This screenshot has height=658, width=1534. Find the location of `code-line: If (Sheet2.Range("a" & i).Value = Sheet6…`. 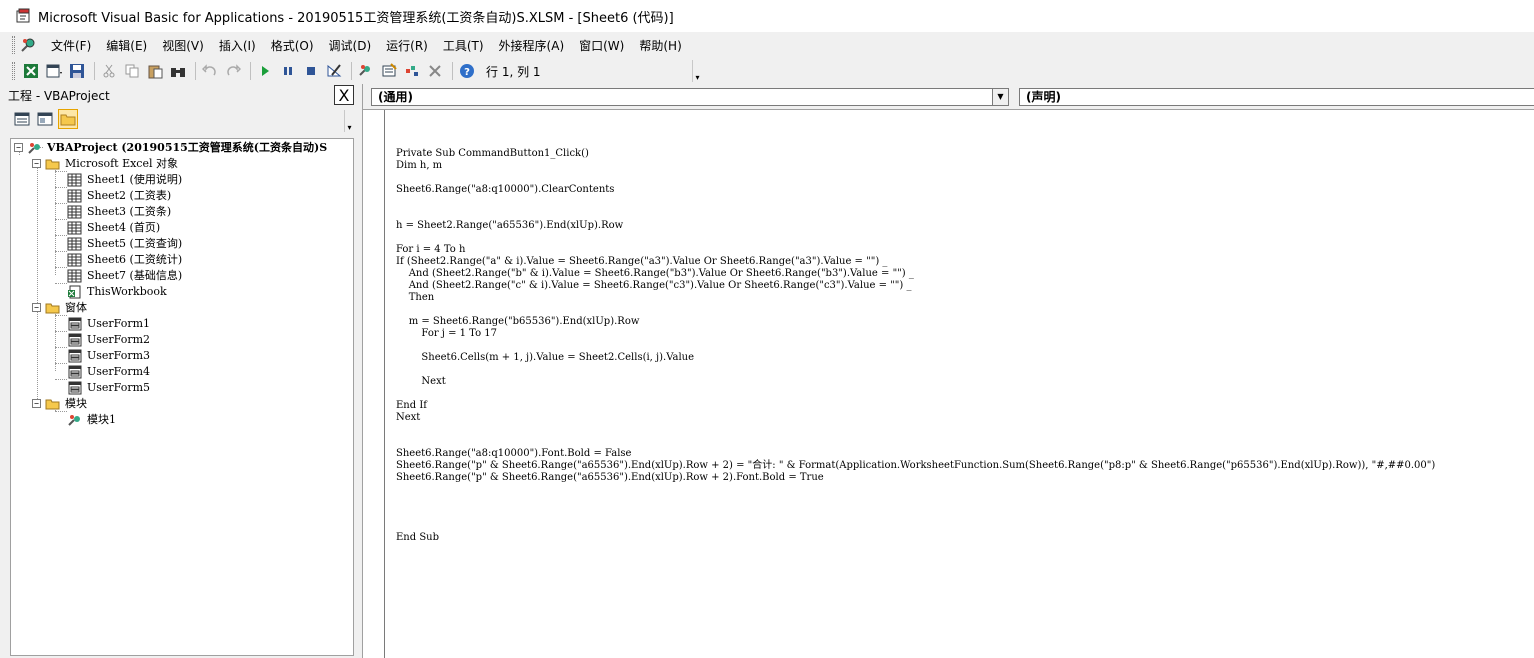

code-line: If (Sheet2.Range("a" & i).Value = Sheet6… is located at coordinates (915, 262).